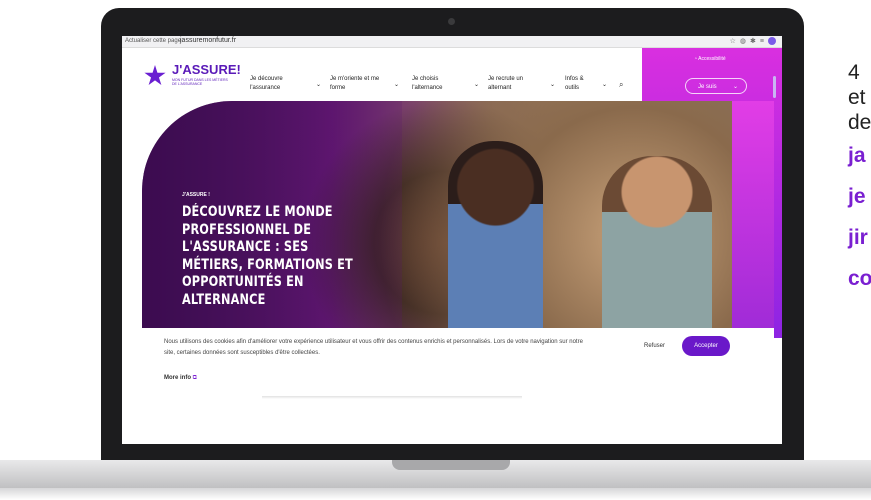 Image resolution: width=871 pixels, height=500 pixels. I want to click on hero-side-gradient, so click(753, 223).